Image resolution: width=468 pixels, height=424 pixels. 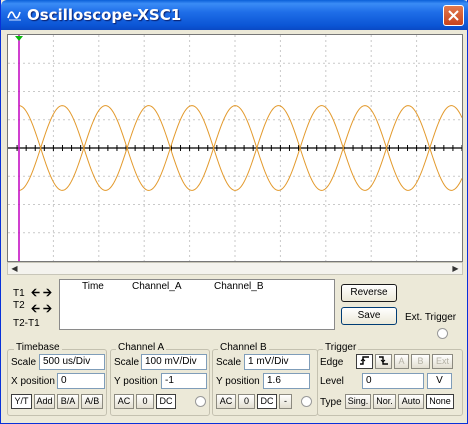 I want to click on timebase-title: Timebase, so click(x=38, y=347).